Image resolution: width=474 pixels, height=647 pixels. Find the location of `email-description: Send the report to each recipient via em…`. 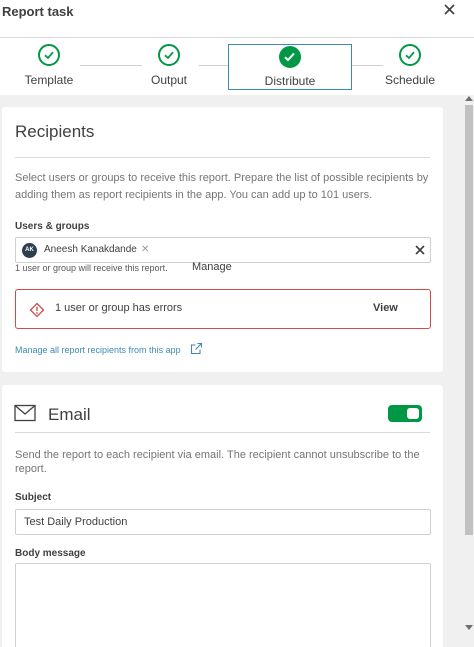

email-description: Send the report to each recipient via em… is located at coordinates (217, 462).